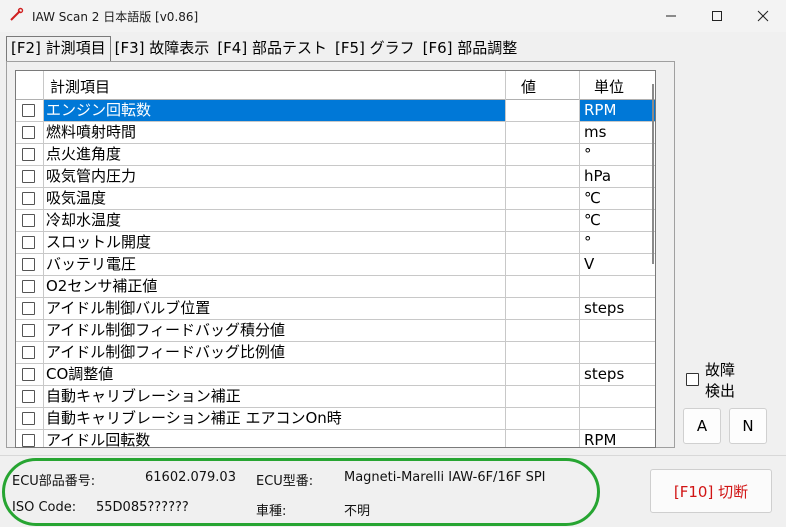  What do you see at coordinates (470, 48) in the screenshot?
I see `tab-parts-adjust: [F6] 部品調整` at bounding box center [470, 48].